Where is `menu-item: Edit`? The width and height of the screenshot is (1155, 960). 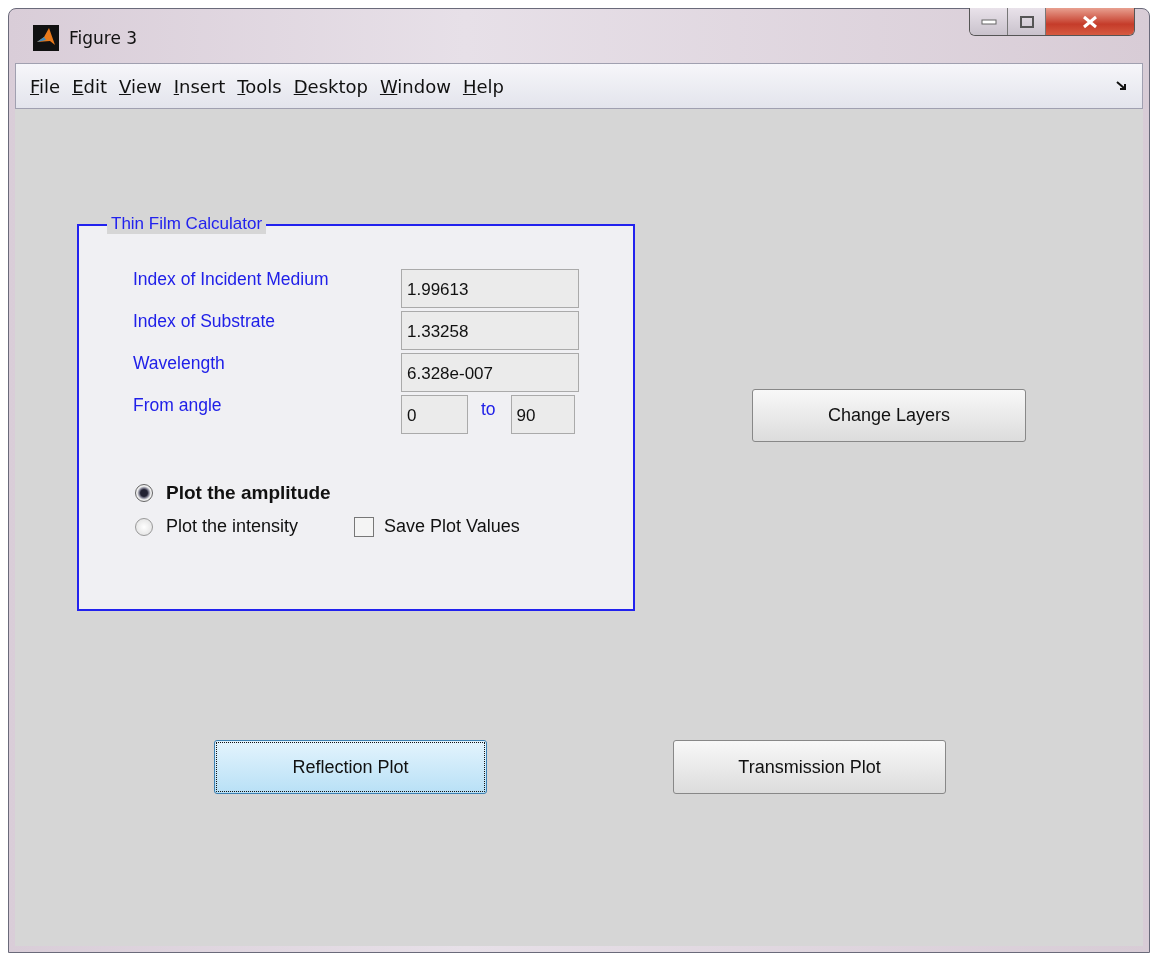 menu-item: Edit is located at coordinates (89, 86).